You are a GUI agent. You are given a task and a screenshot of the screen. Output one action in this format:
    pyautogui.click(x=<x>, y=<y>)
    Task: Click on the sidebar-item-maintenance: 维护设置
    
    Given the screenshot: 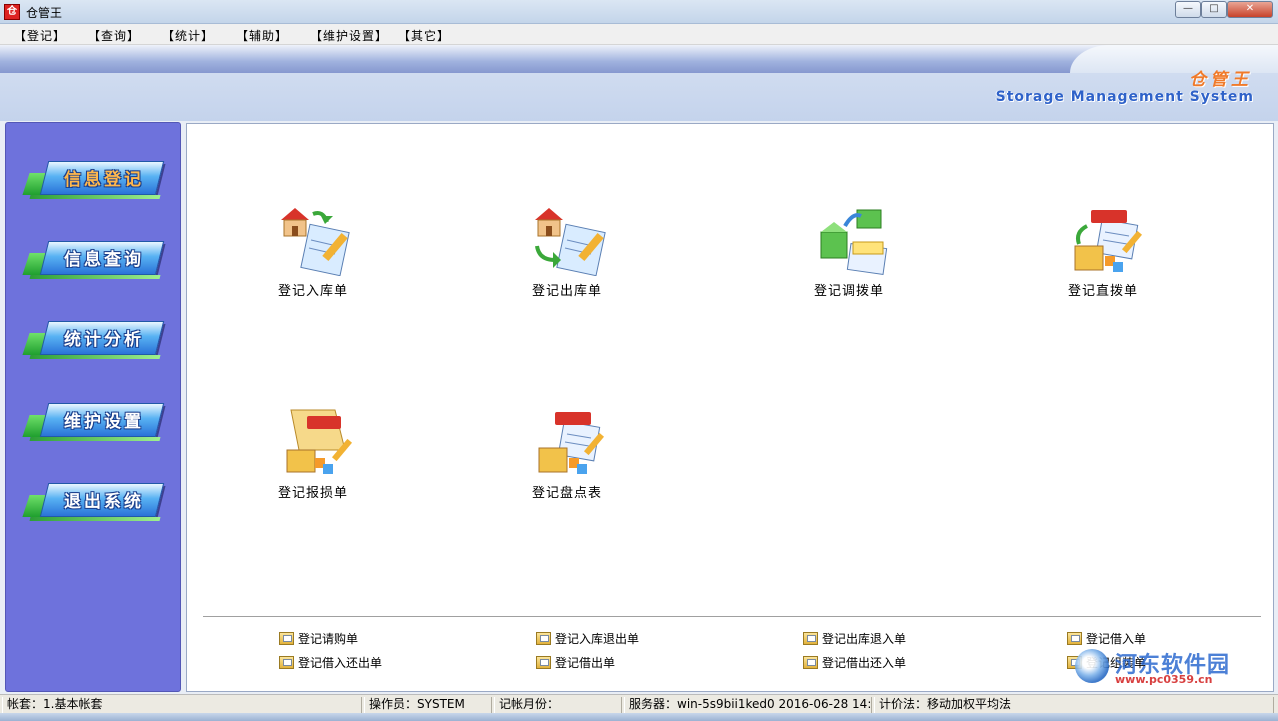 What is the action you would take?
    pyautogui.click(x=93, y=423)
    